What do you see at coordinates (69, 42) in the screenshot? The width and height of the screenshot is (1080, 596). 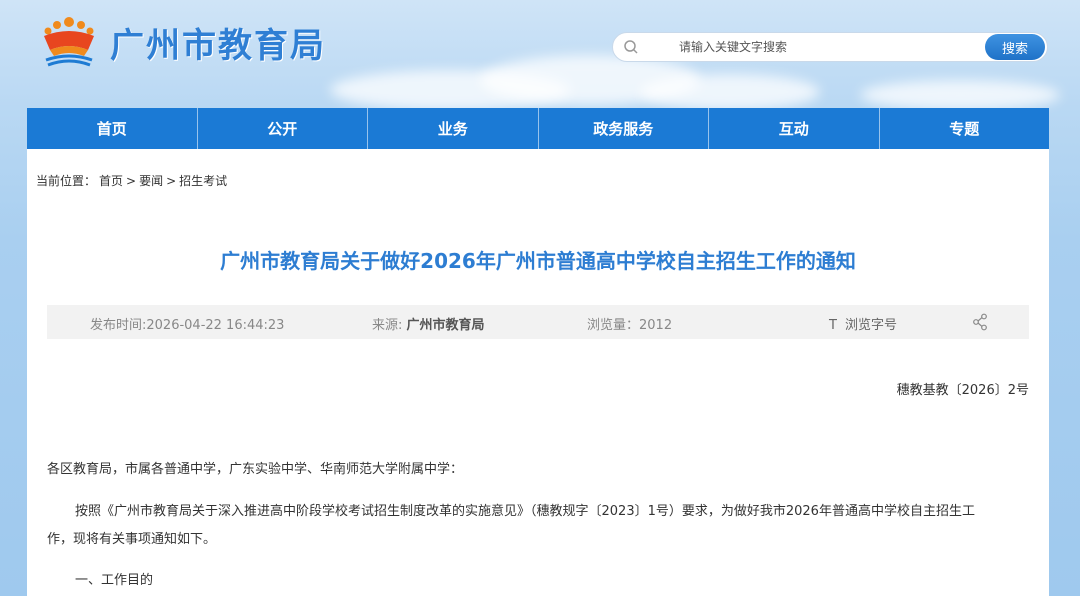 I see `education-bureau-logo-icon` at bounding box center [69, 42].